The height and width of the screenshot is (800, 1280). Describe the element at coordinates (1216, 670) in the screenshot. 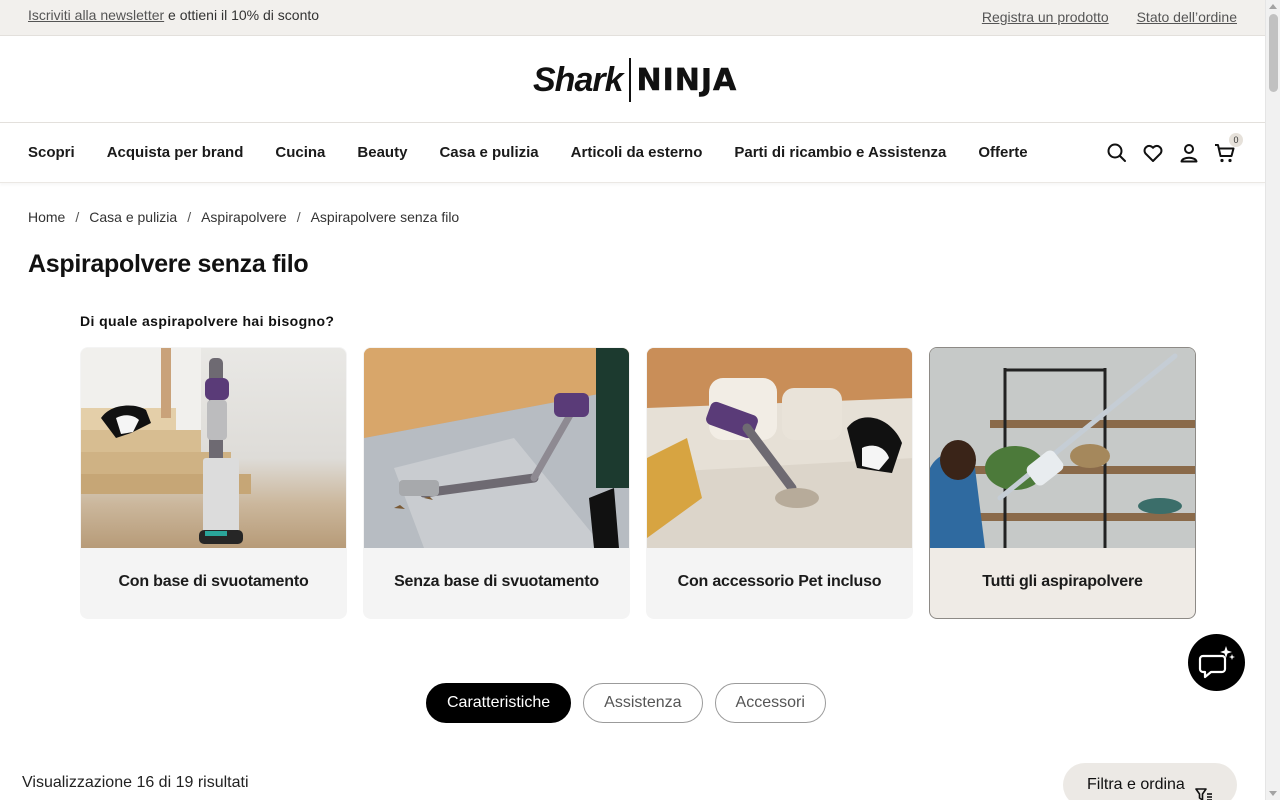

I see `chat-ai-icon` at that location.